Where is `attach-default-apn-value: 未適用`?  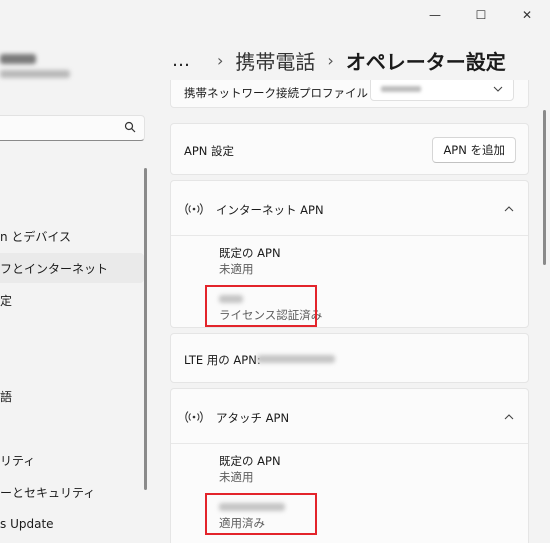
attach-default-apn-value: 未適用 is located at coordinates (236, 477).